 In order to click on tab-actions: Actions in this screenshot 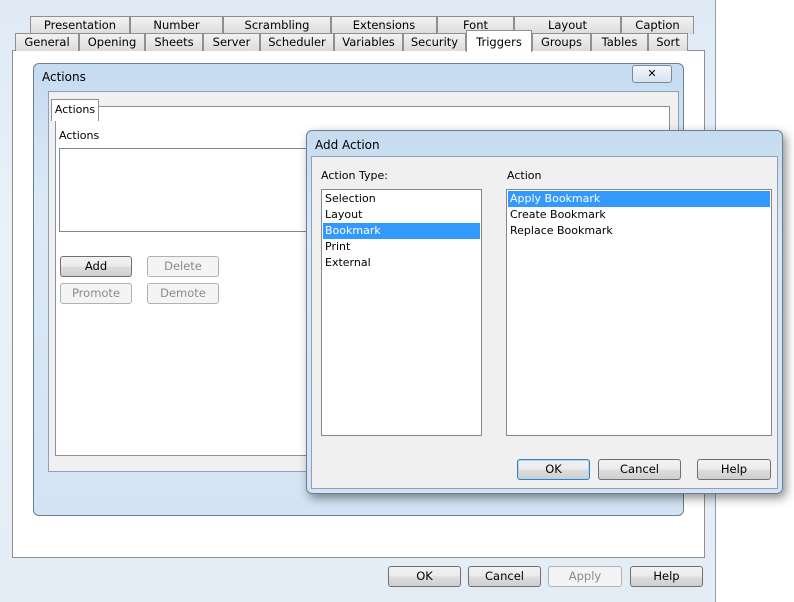, I will do `click(75, 110)`.